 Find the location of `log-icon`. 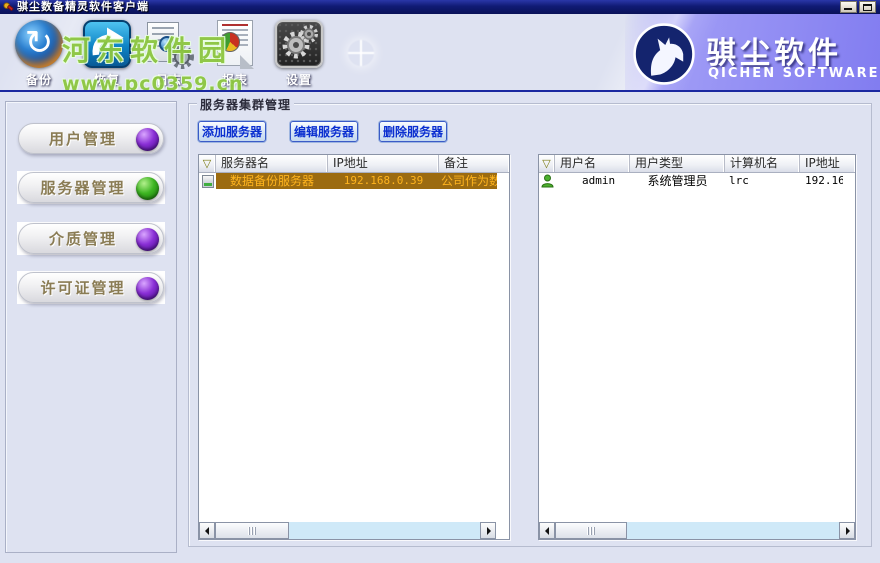

log-icon is located at coordinates (169, 44).